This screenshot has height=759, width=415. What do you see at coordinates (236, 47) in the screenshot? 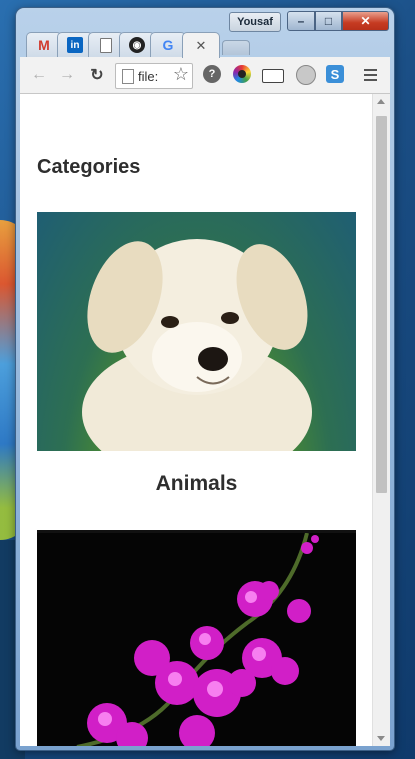
I see `new-tab-button` at bounding box center [236, 47].